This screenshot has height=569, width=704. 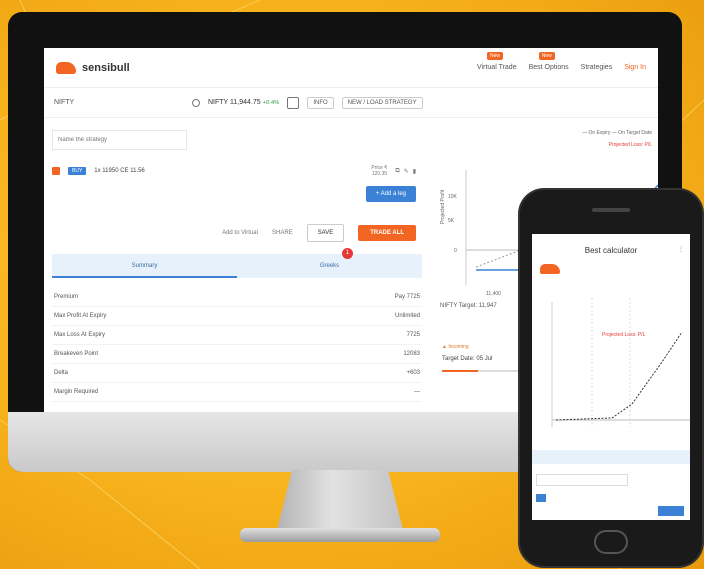 I want to click on graph-ylabel: Projected Profit, so click(x=443, y=206).